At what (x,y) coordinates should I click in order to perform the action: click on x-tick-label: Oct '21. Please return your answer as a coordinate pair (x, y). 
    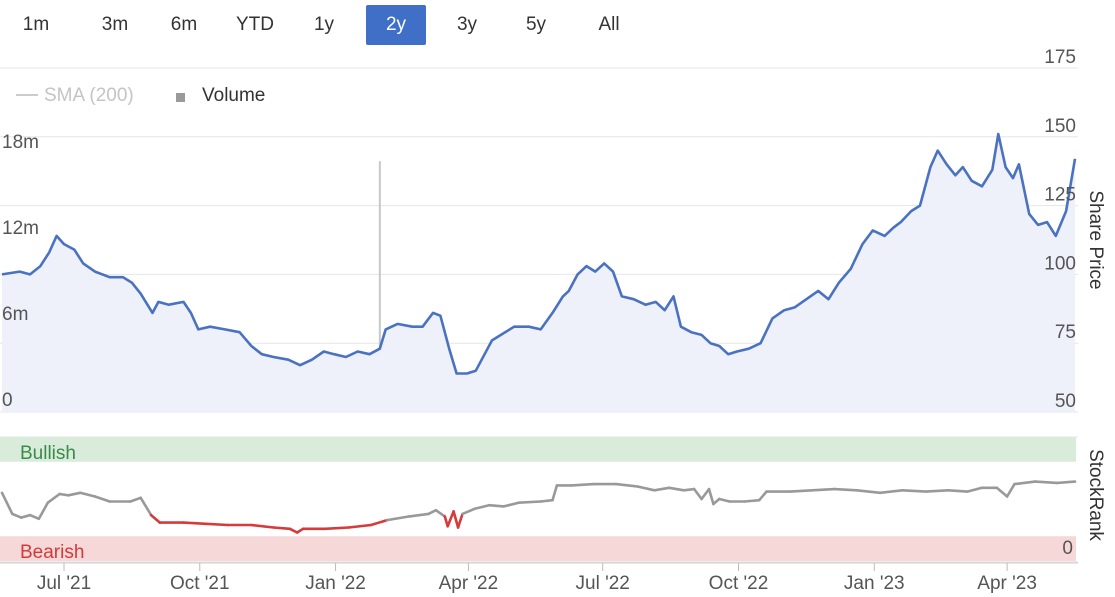
    Looking at the image, I should click on (200, 583).